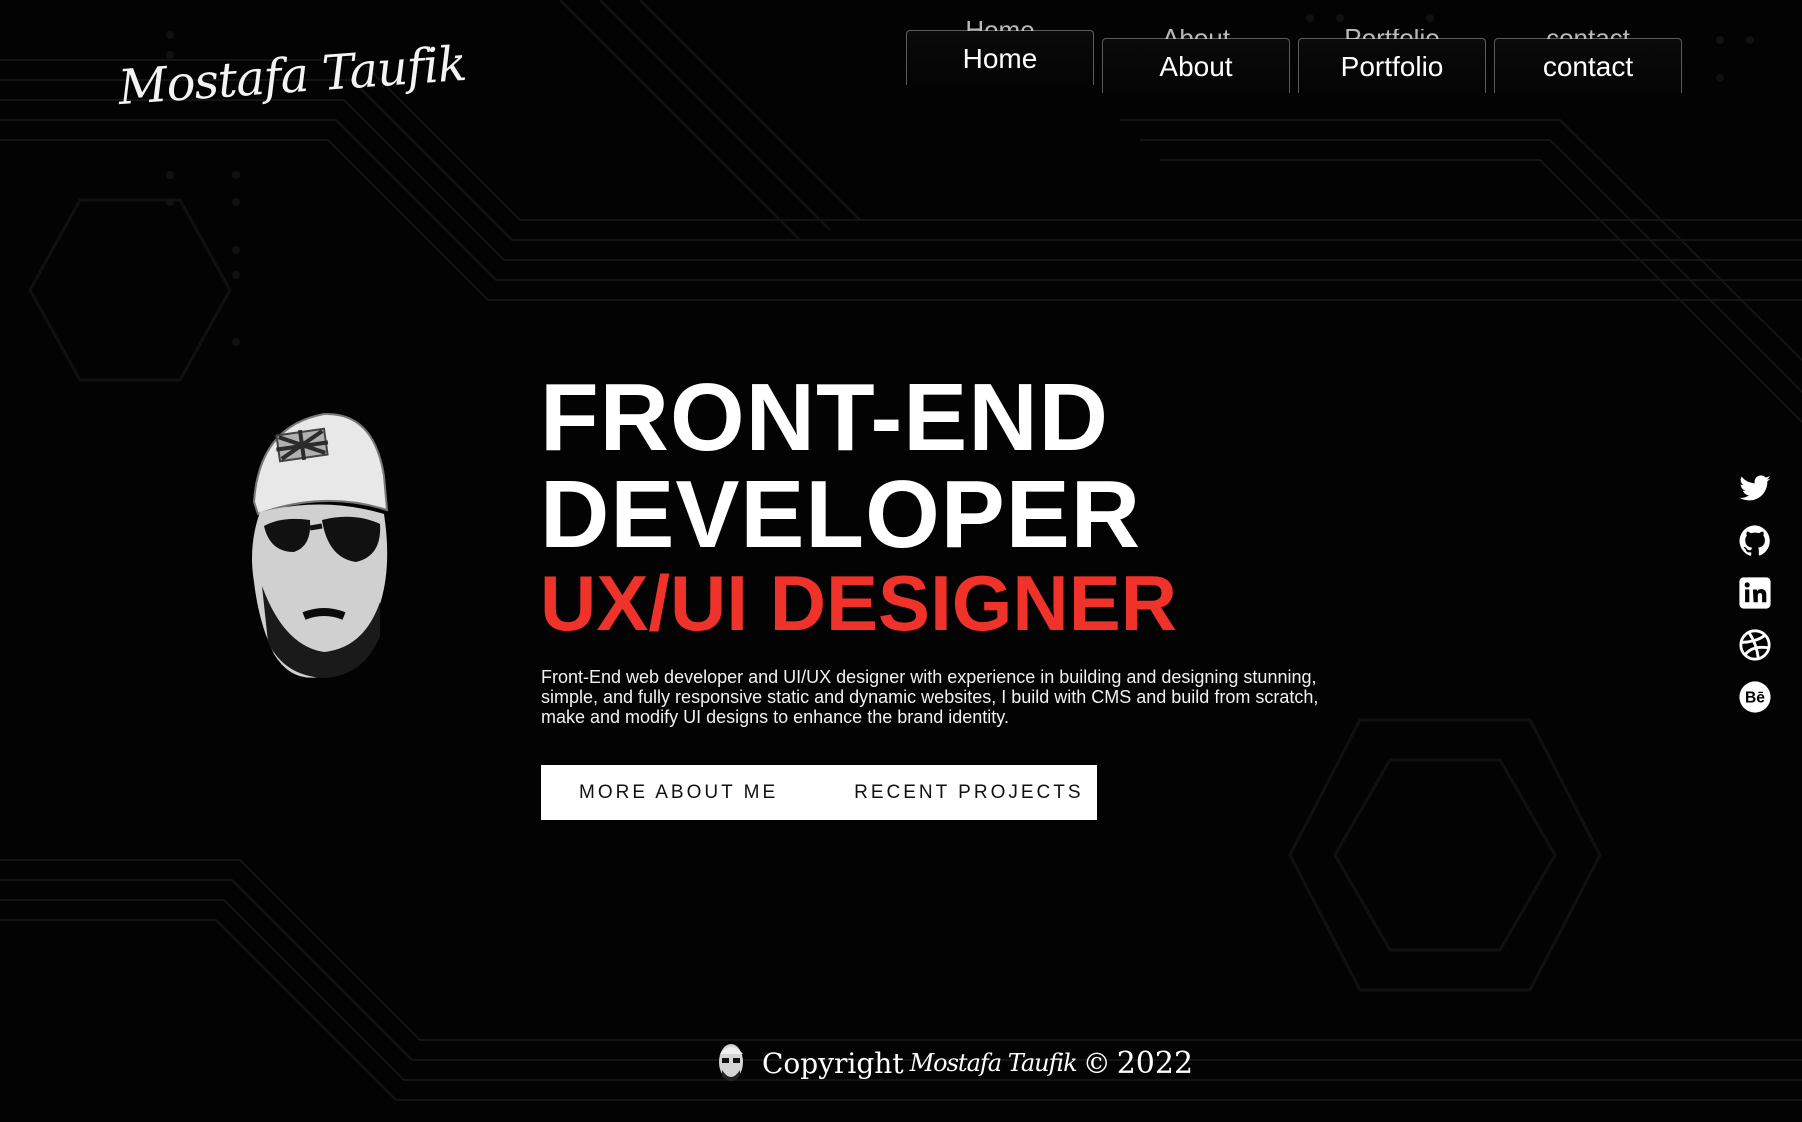 Image resolution: width=1802 pixels, height=1122 pixels. Describe the element at coordinates (1392, 34) in the screenshot. I see `nav-portfolio-hover-label: Portfolio` at that location.